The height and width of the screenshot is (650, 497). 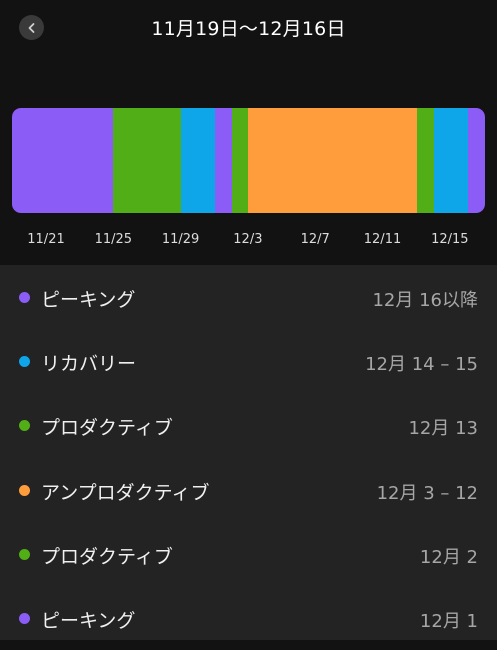 What do you see at coordinates (248, 618) in the screenshot?
I see `list-item: ピーキング 12月 1` at bounding box center [248, 618].